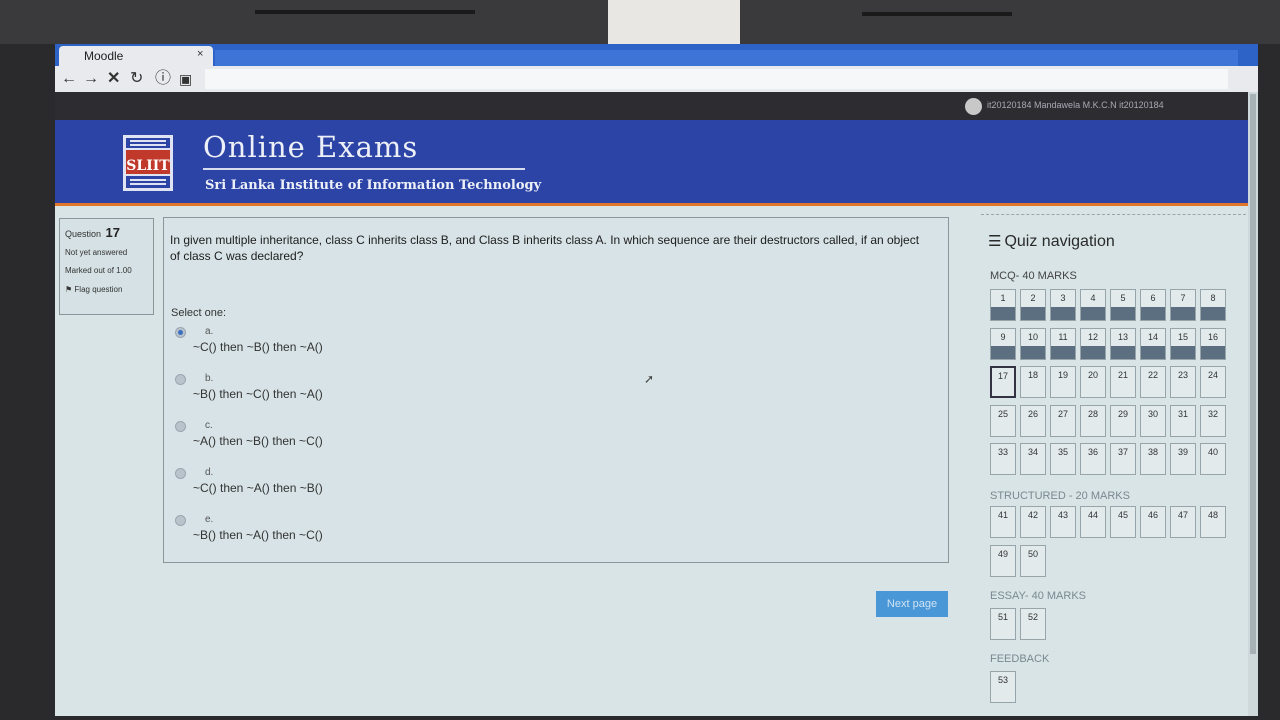  Describe the element at coordinates (973, 106) in the screenshot. I see `avatar` at that location.